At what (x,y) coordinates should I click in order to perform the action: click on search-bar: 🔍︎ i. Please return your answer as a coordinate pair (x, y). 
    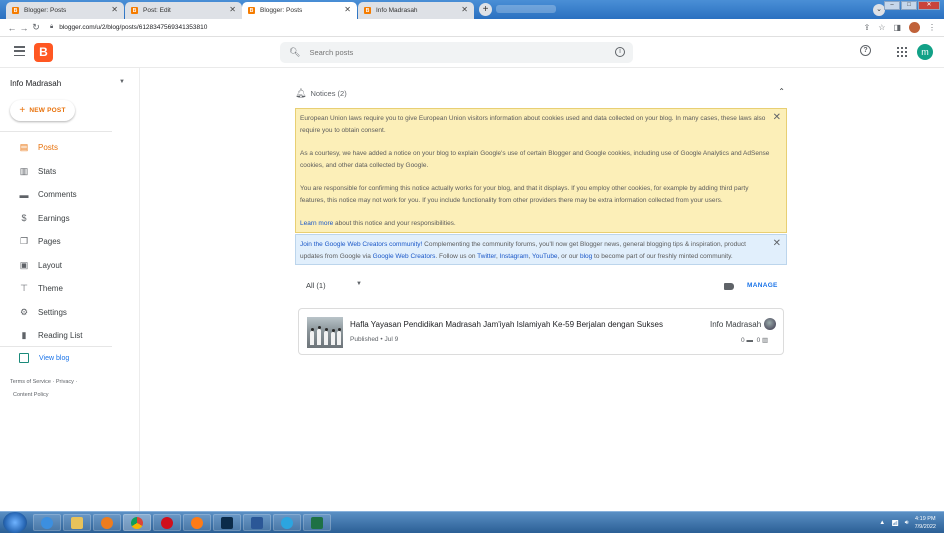
    Looking at the image, I should click on (456, 52).